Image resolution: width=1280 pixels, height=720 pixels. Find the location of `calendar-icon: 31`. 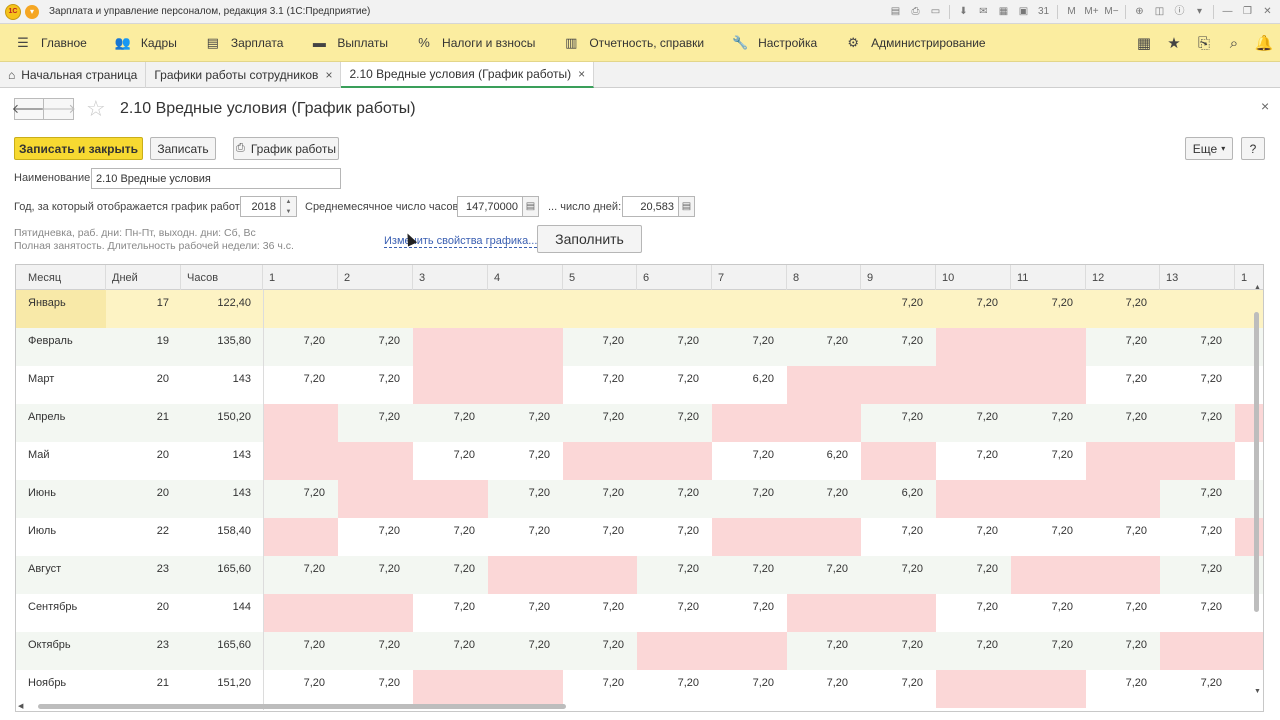

calendar-icon: 31 is located at coordinates (1043, 11).